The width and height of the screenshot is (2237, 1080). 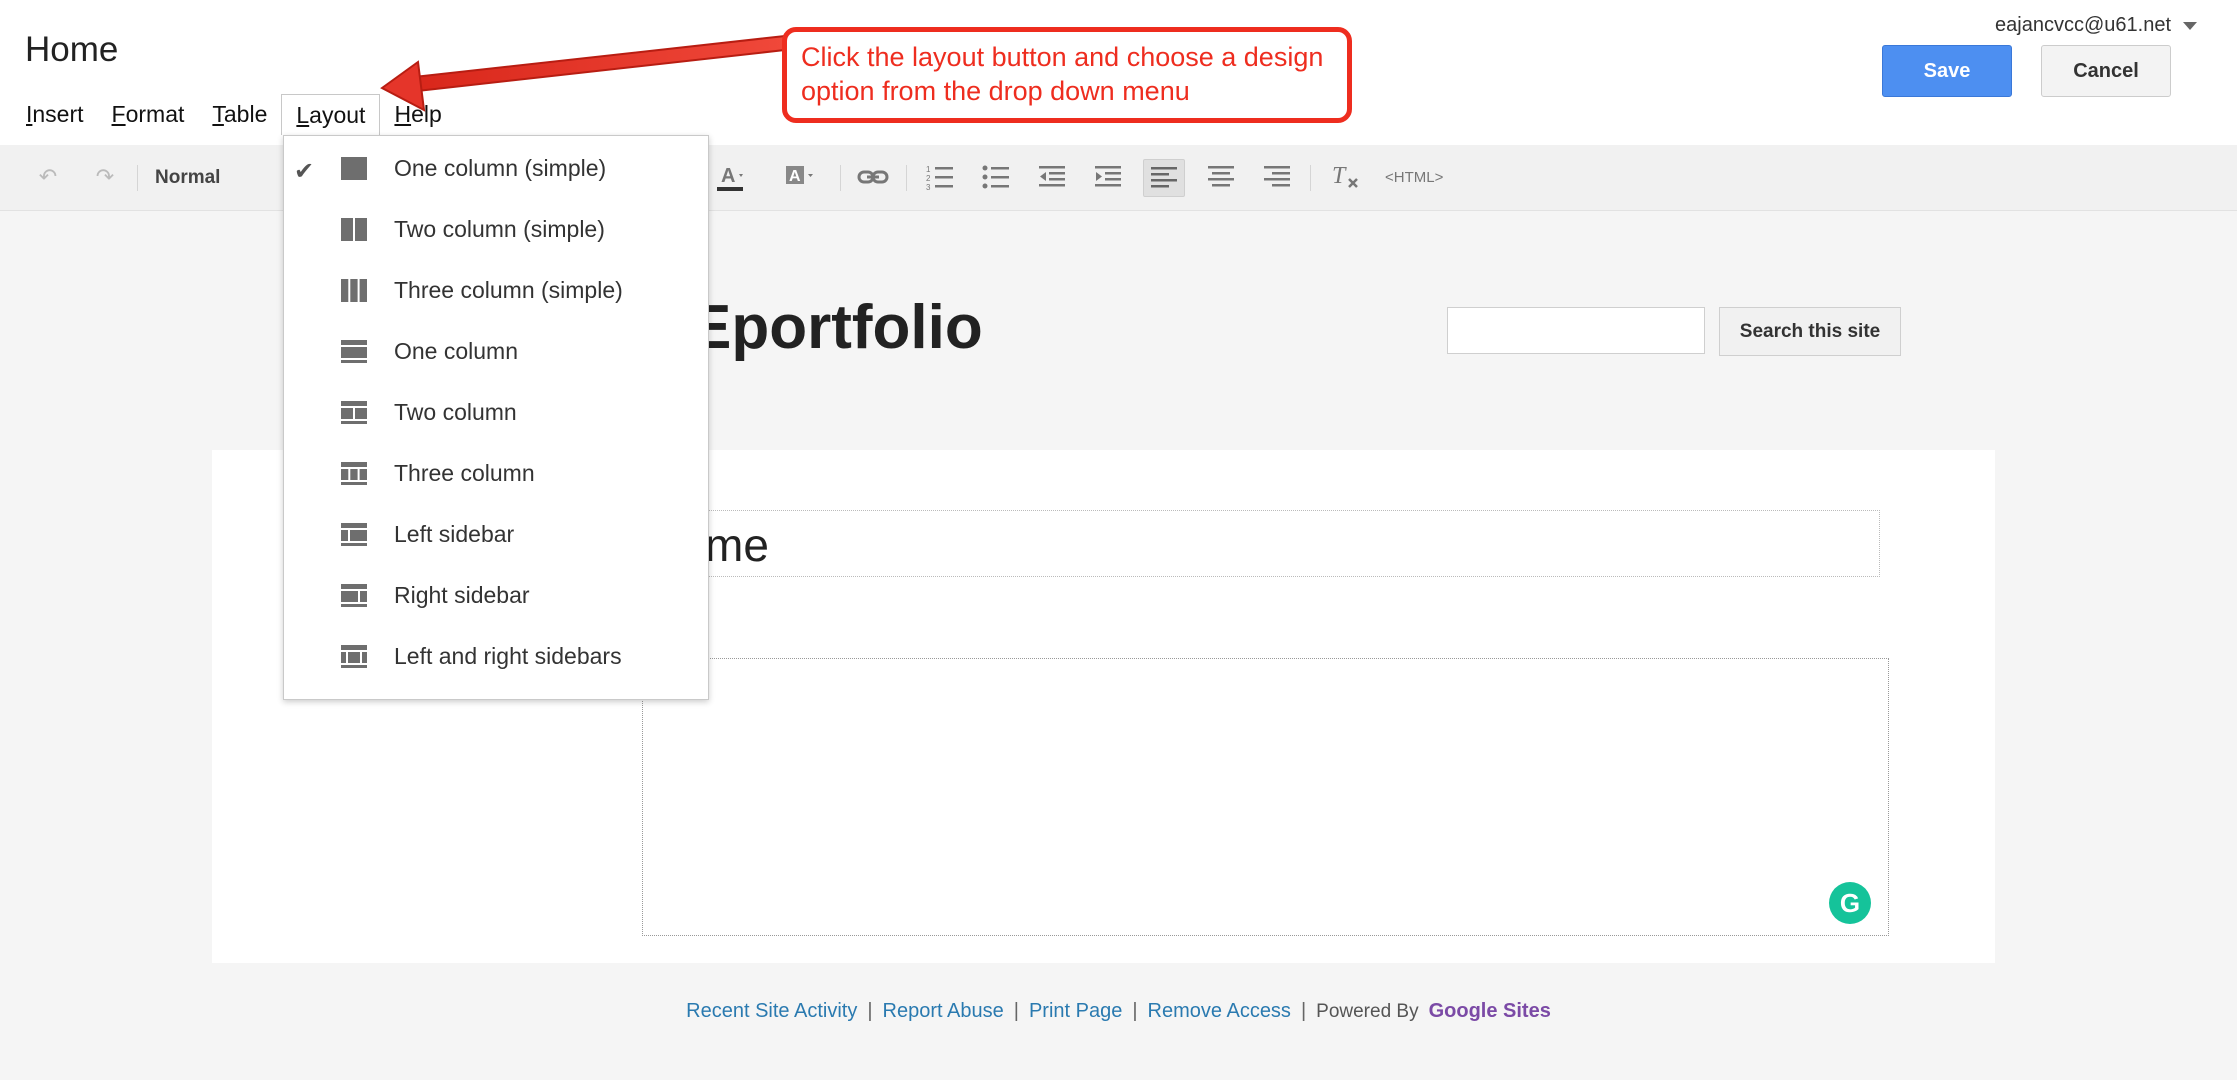 I want to click on decrease-indent-icon, so click(x=1052, y=177).